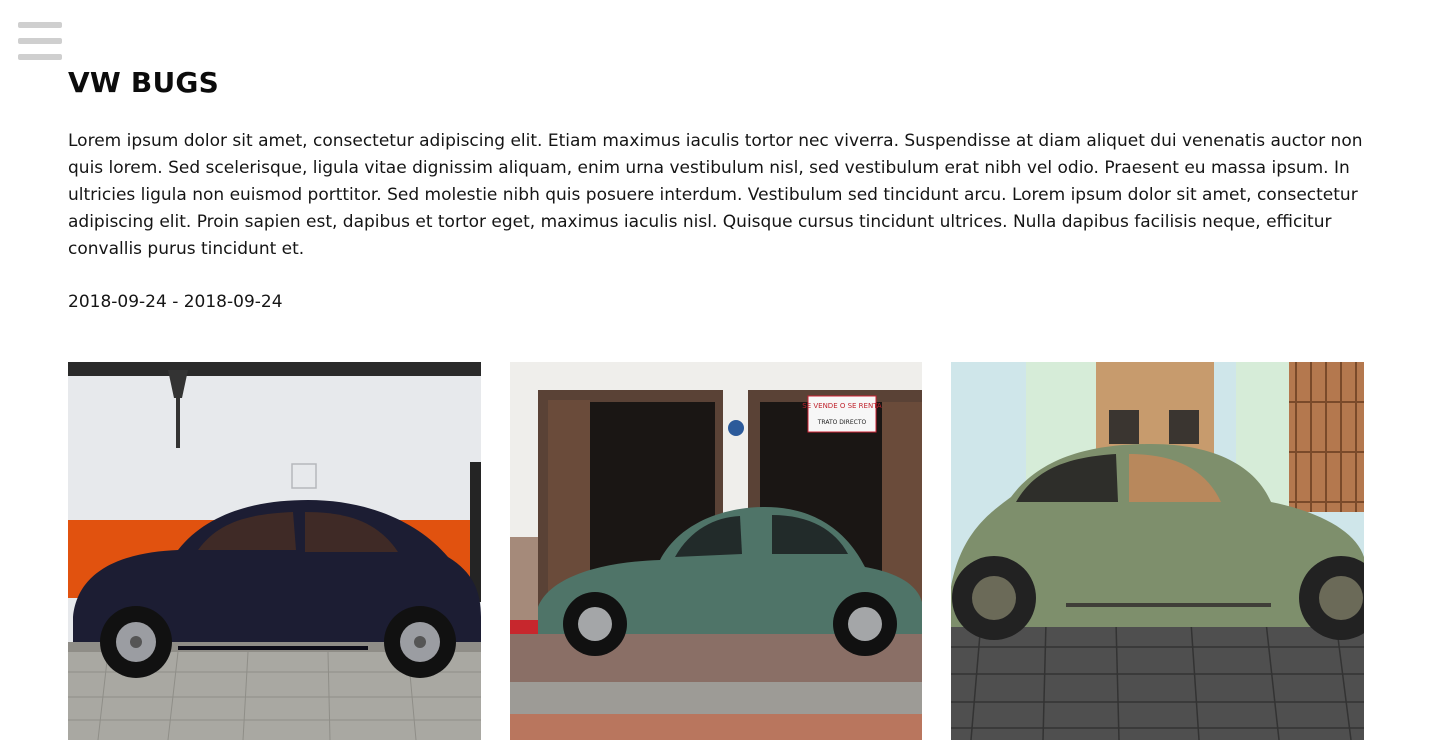  Describe the element at coordinates (40, 25) in the screenshot. I see `menu-bar-top` at that location.